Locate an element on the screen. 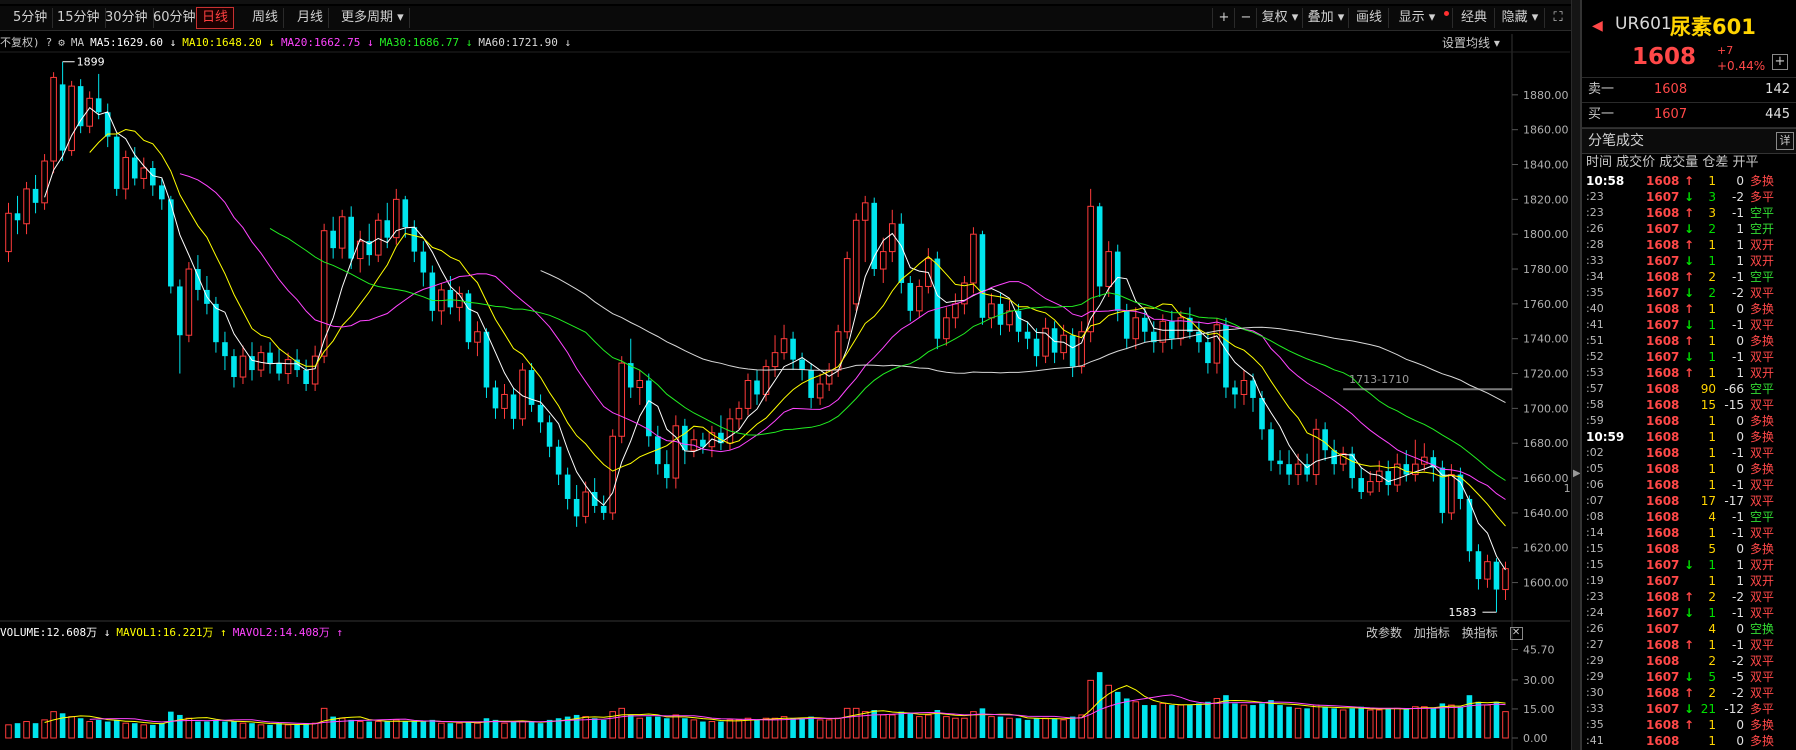  trades-detail-button: 详 is located at coordinates (1785, 141).